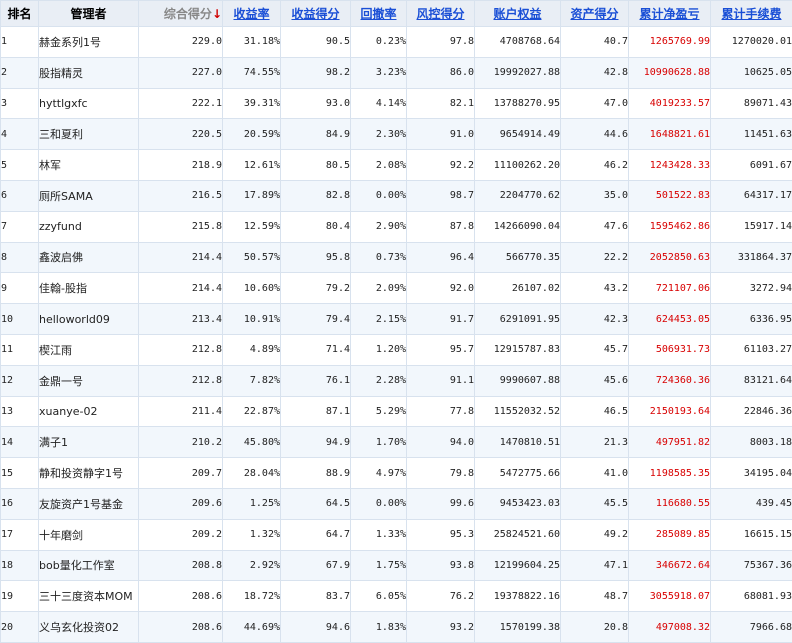 The image size is (792, 643). What do you see at coordinates (20, 503) in the screenshot?
I see `cell-rank: 16` at bounding box center [20, 503].